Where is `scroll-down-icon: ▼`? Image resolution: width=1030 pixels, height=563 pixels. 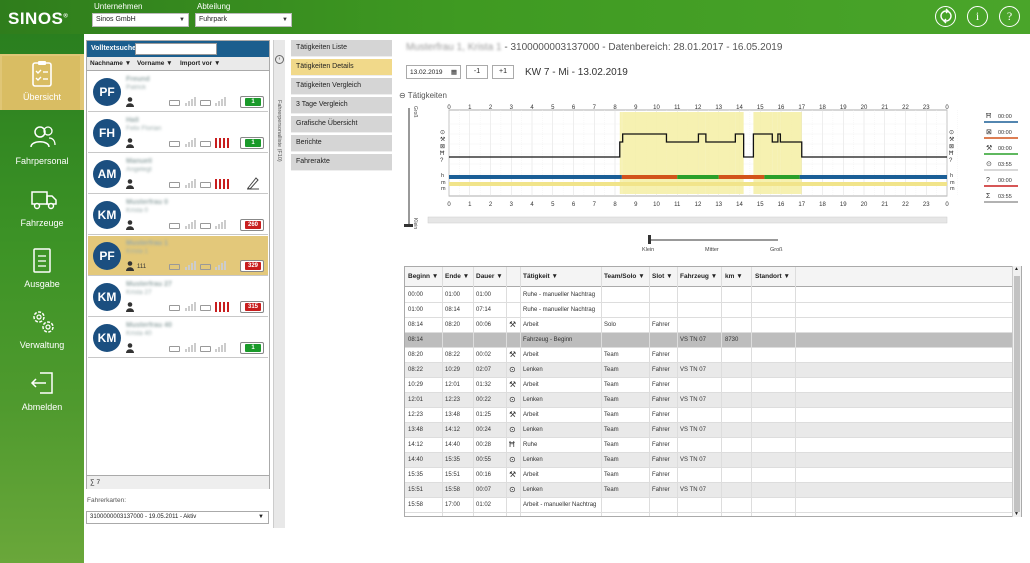 scroll-down-icon: ▼ is located at coordinates (1016, 514).